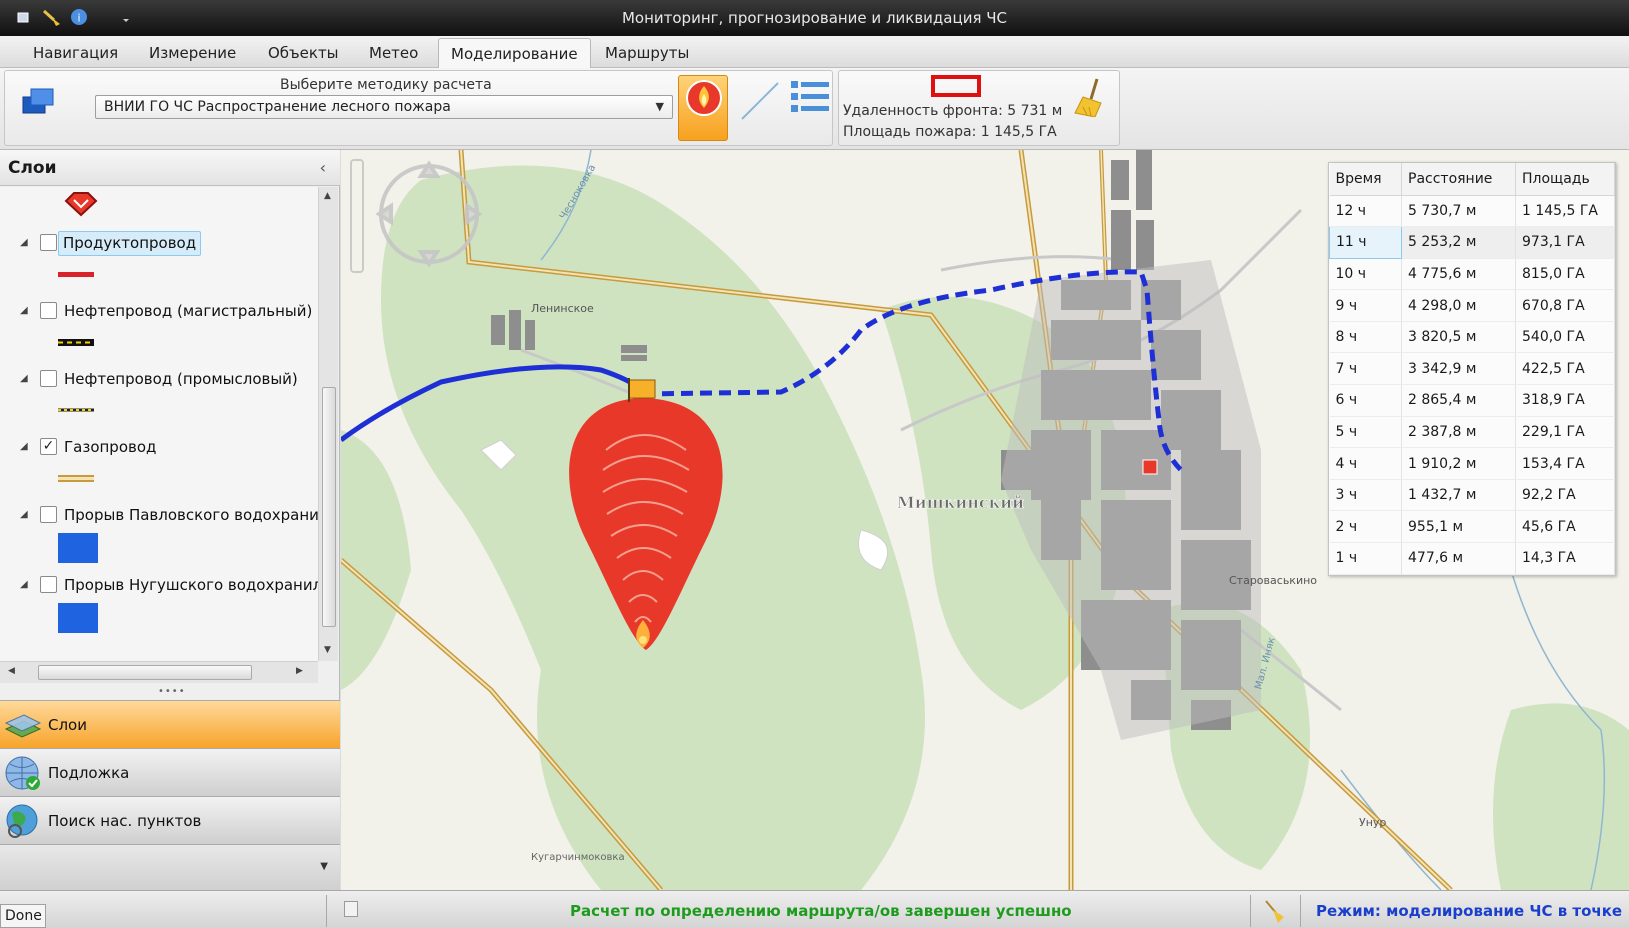 This screenshot has height=928, width=1629. Describe the element at coordinates (159, 448) in the screenshot. I see `layer-gas-pipeline: ◢ ✓ Газопровод` at that location.